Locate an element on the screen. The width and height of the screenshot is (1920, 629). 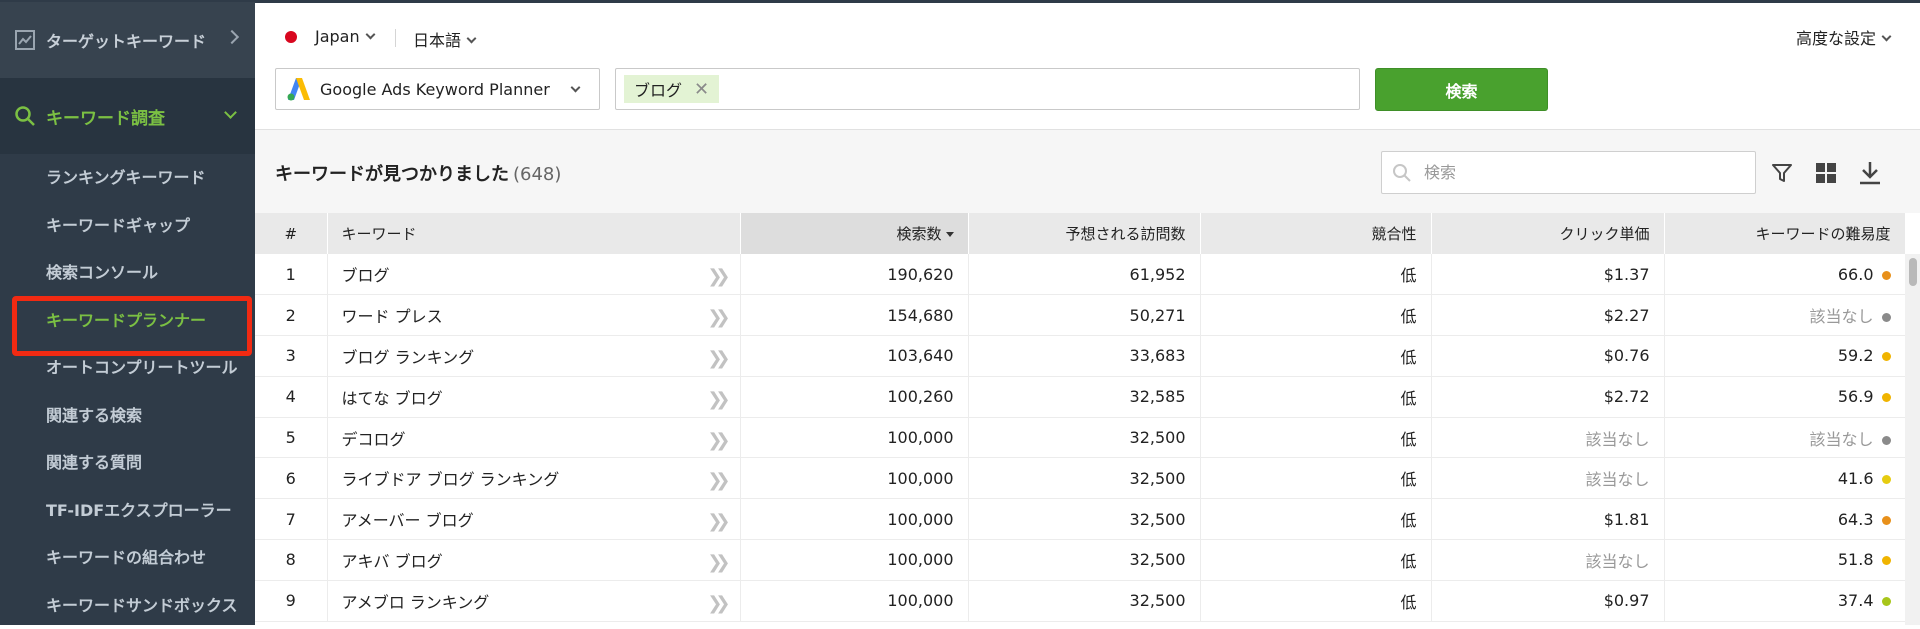
sort-desc-icon is located at coordinates (950, 234).